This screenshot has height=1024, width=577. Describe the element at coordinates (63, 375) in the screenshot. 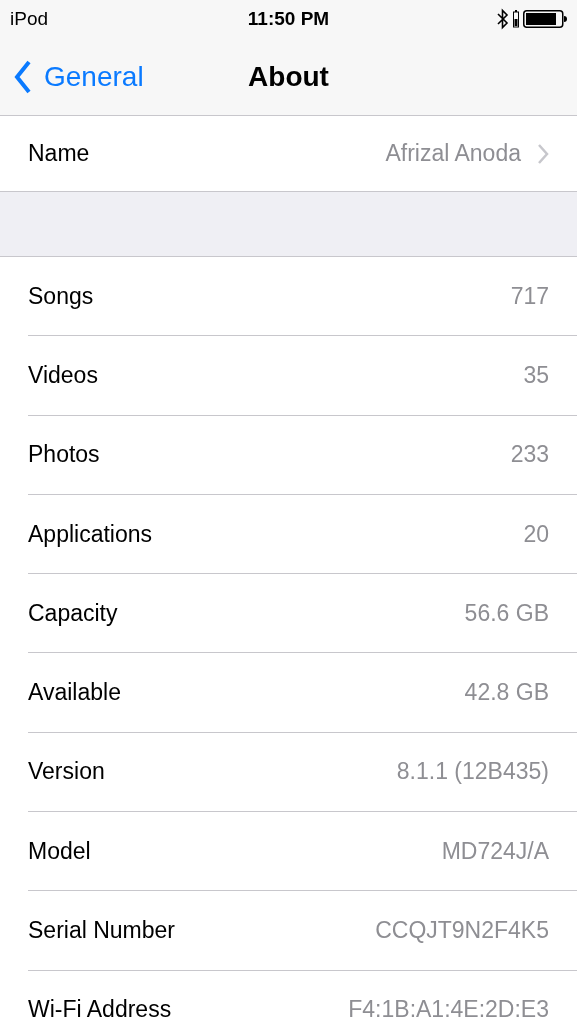

I see `row-label: Videos` at that location.